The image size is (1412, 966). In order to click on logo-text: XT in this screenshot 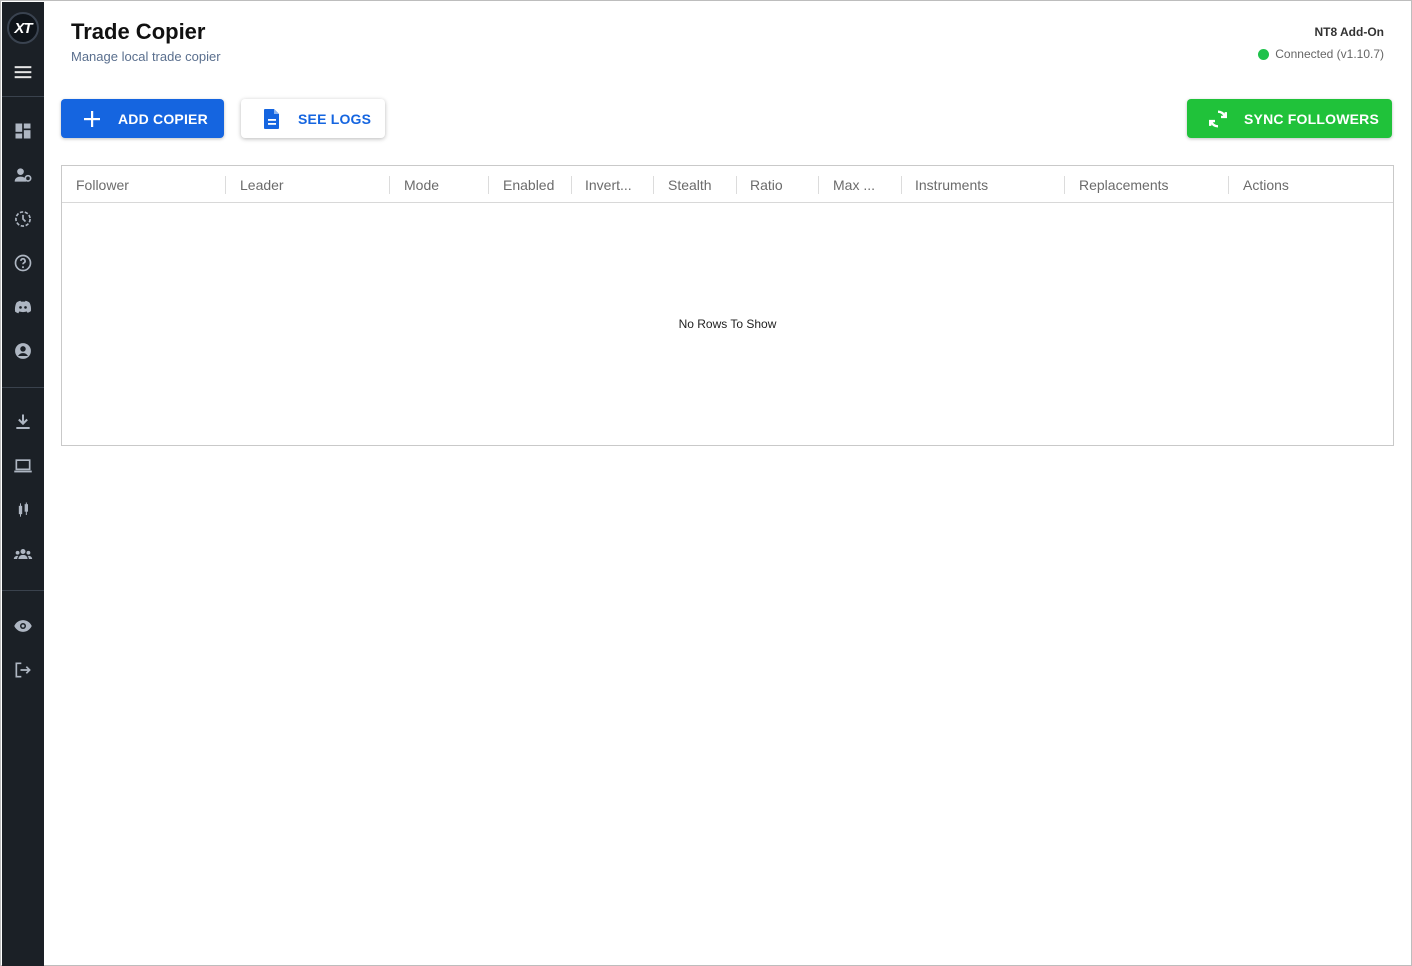, I will do `click(23, 28)`.